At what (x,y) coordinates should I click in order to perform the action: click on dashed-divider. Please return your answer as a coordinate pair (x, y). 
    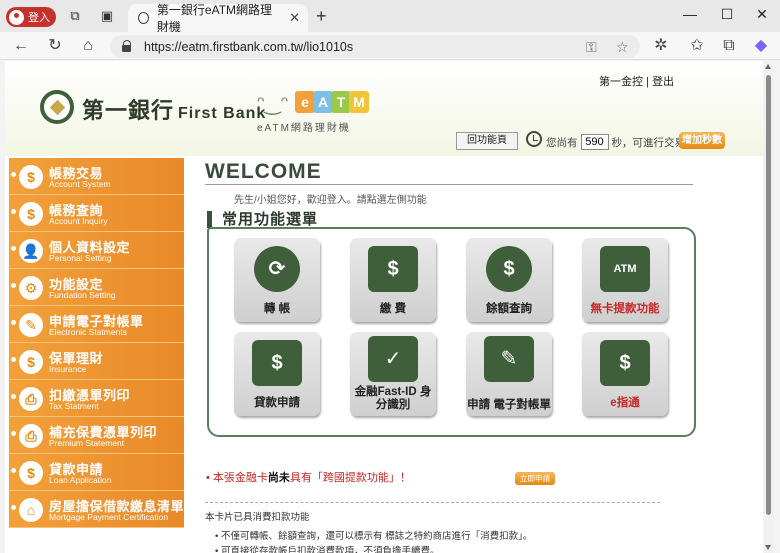
    Looking at the image, I should click on (432, 502).